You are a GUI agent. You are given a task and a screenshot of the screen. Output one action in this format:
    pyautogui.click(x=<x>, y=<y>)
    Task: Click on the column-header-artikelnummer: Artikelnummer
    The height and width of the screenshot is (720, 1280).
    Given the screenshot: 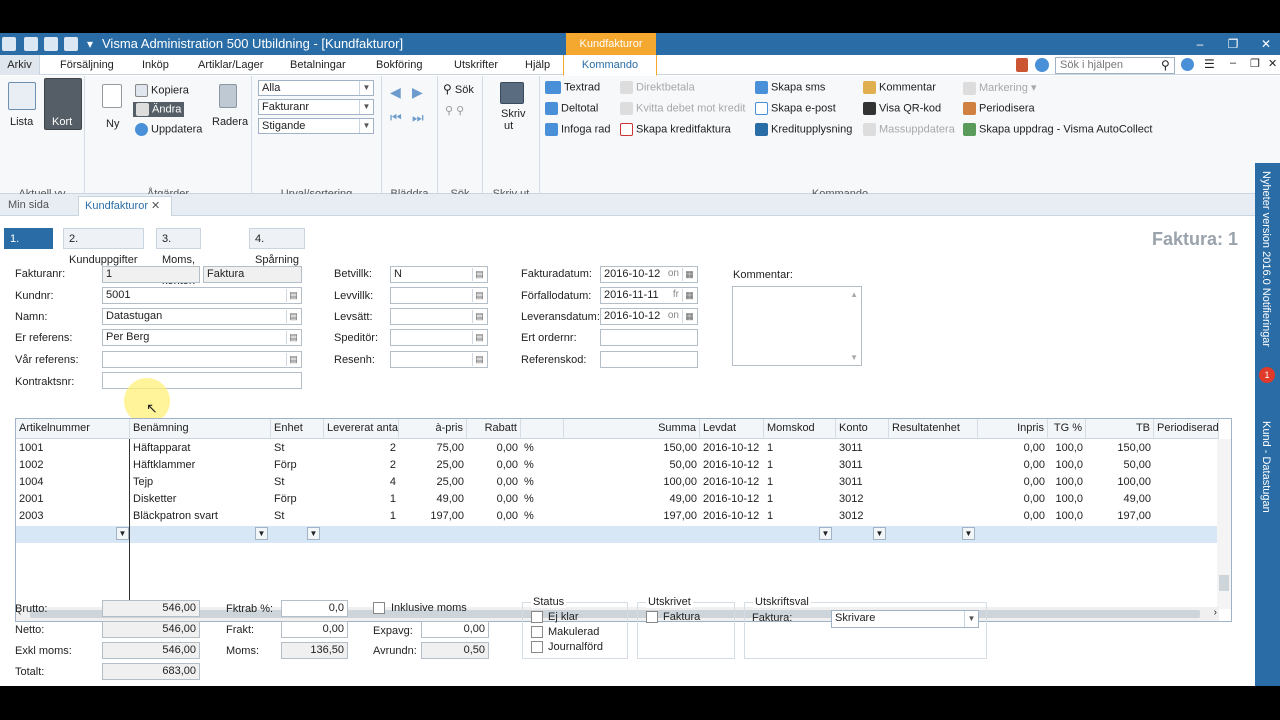 What is the action you would take?
    pyautogui.click(x=73, y=429)
    